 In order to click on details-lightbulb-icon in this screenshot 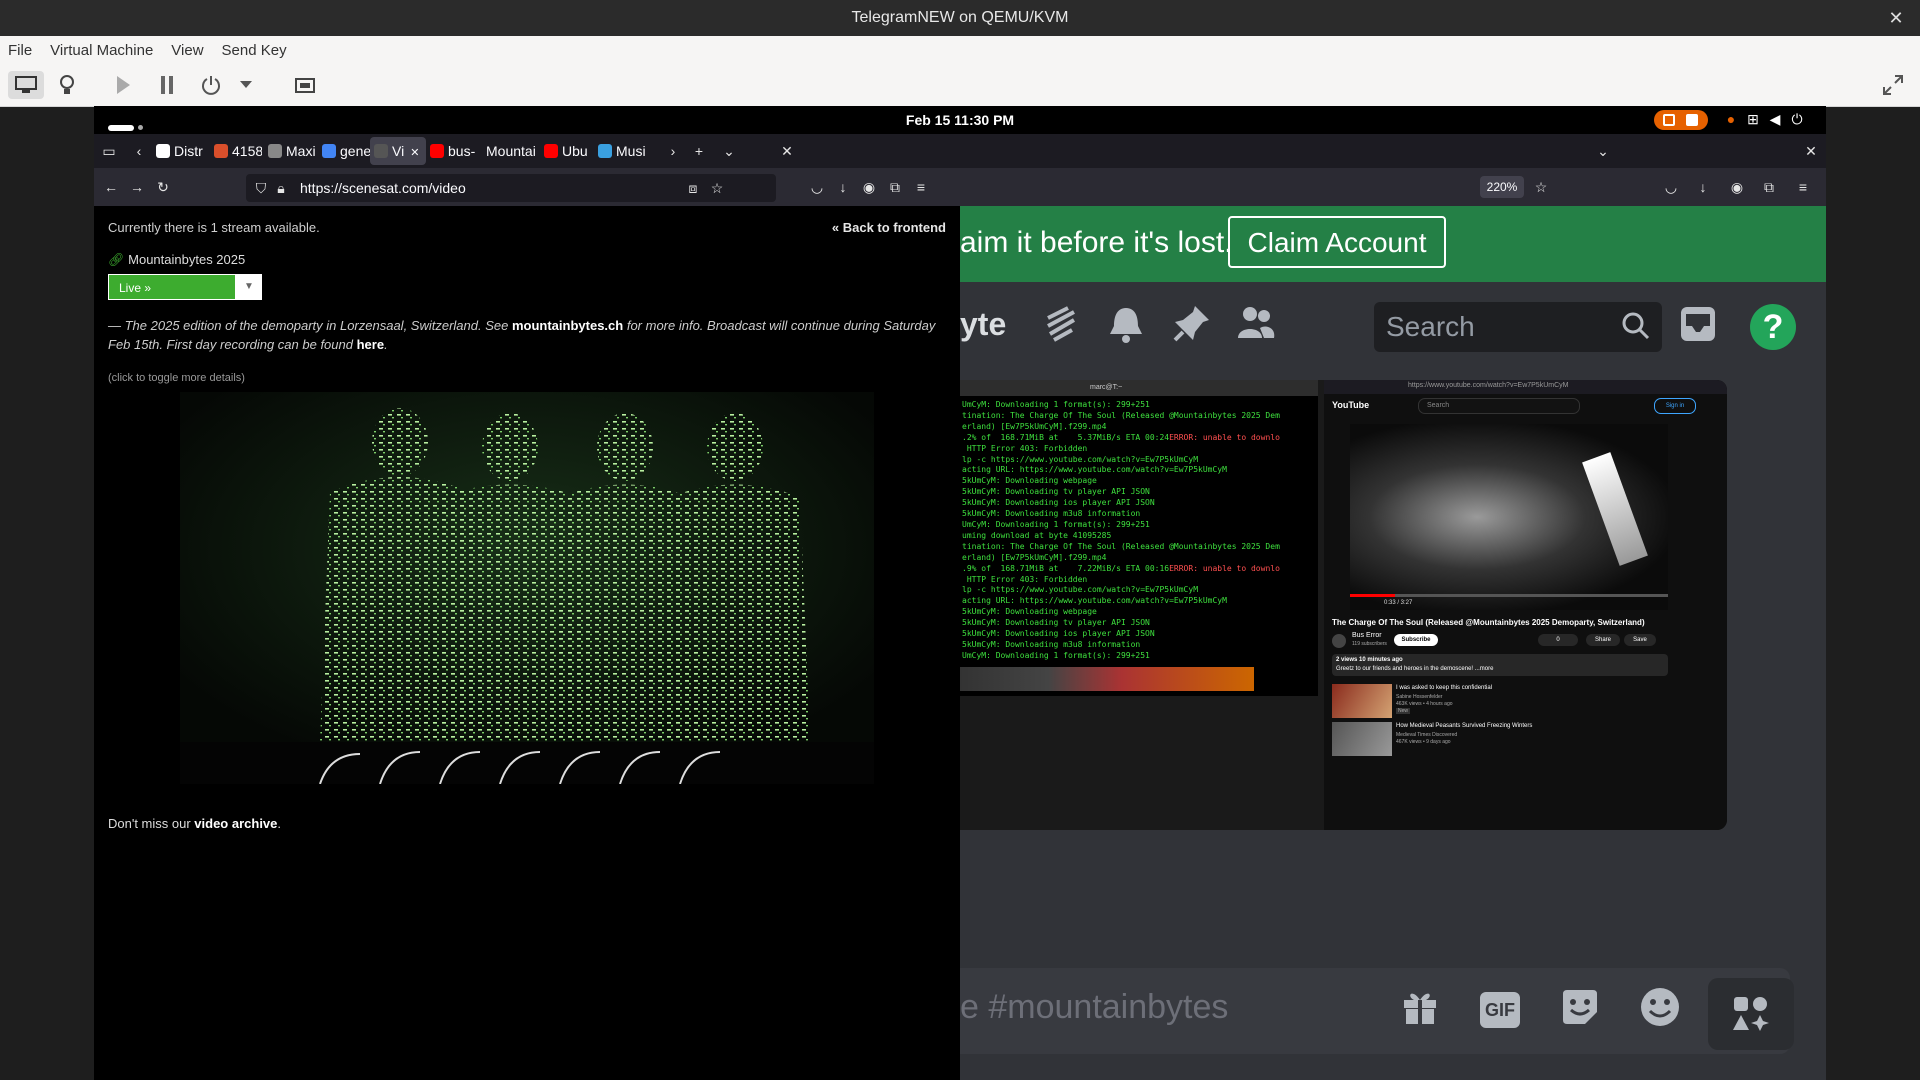, I will do `click(67, 85)`.